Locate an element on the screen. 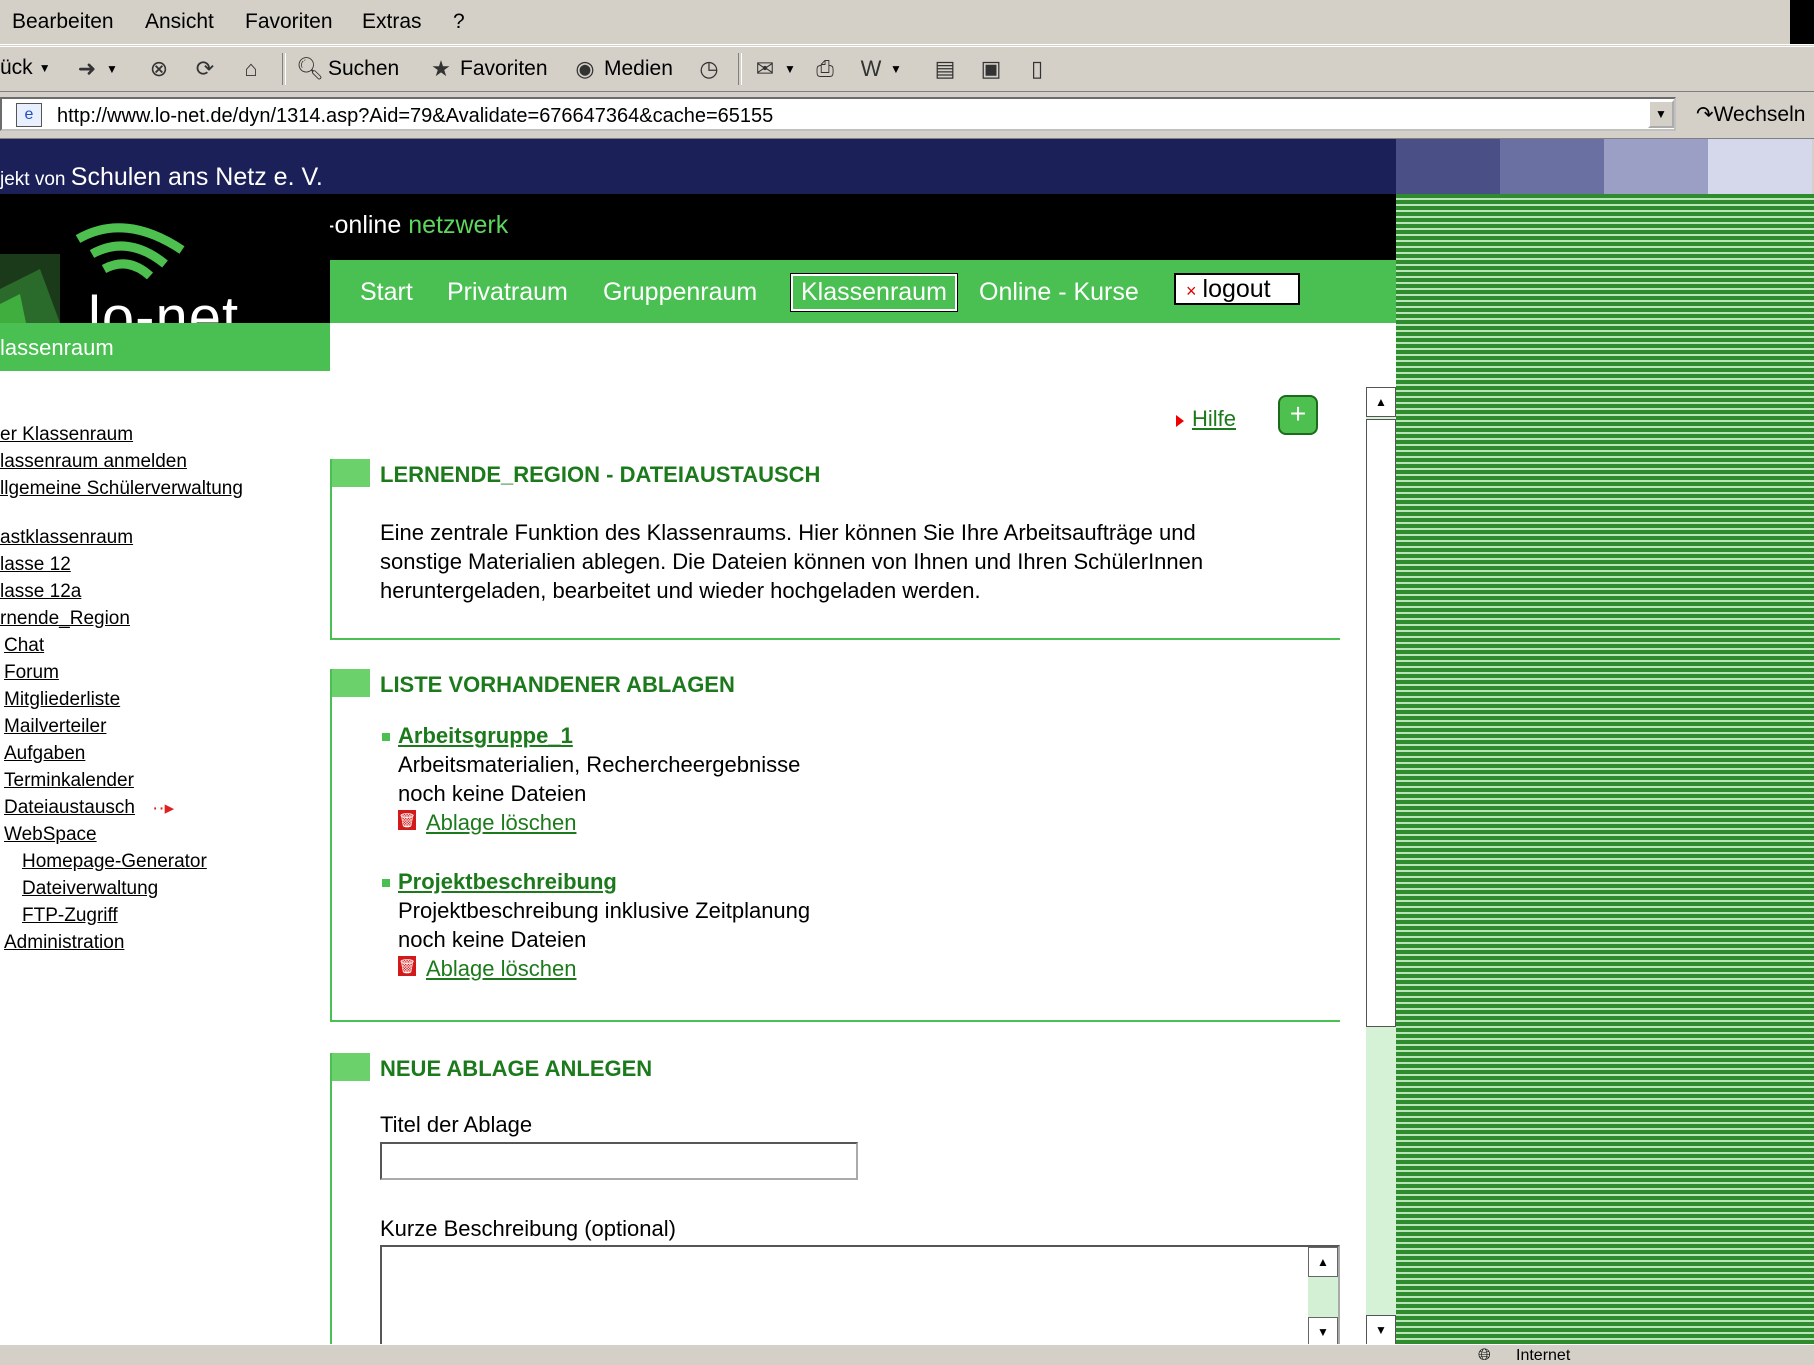  research-button: ▯ is located at coordinates (1037, 69).